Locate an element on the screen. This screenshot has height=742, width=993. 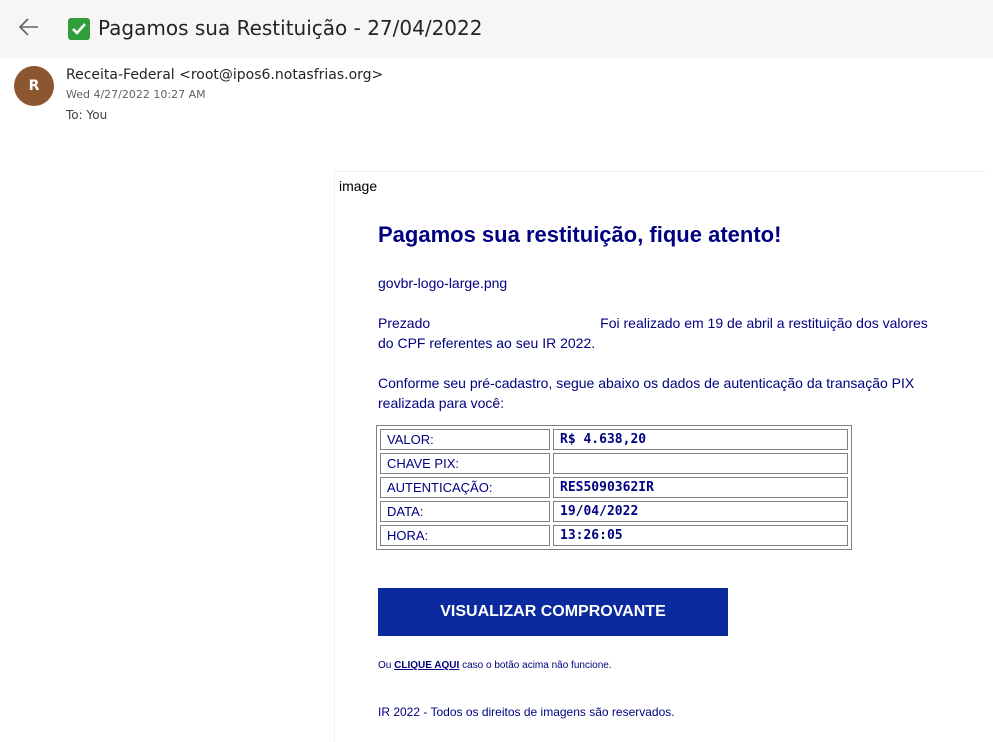
header-bar: Pagamos sua Restituição - 27/04/2022 is located at coordinates (496, 29).